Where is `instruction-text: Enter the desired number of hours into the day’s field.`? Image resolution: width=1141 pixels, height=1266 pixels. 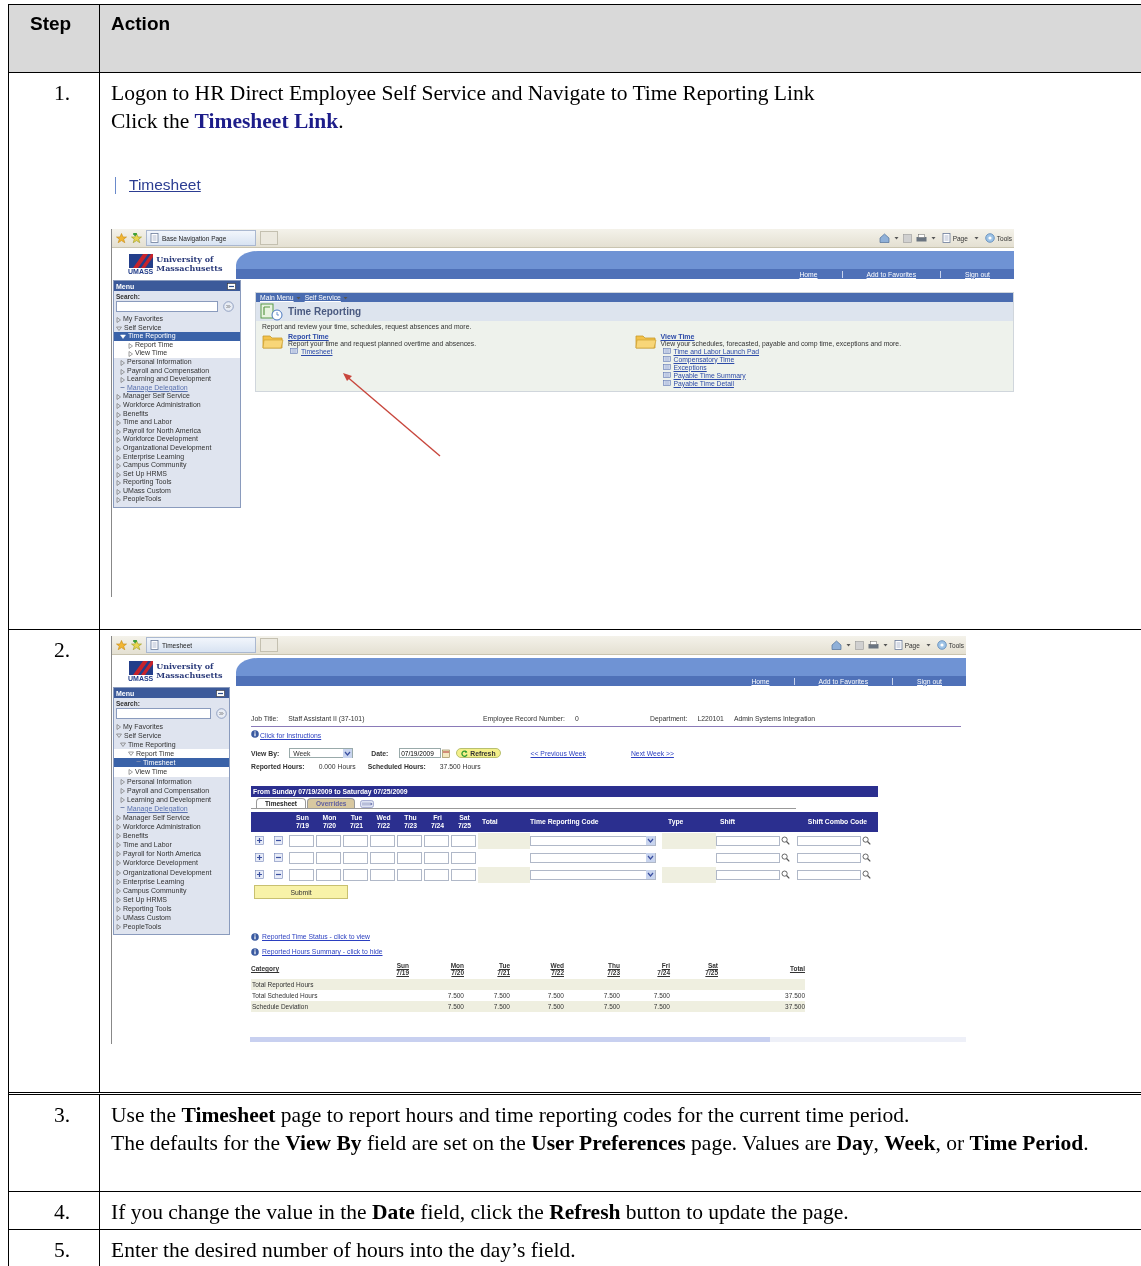
instruction-text: Enter the desired number of hours into the day’s field. is located at coordinates (344, 1250).